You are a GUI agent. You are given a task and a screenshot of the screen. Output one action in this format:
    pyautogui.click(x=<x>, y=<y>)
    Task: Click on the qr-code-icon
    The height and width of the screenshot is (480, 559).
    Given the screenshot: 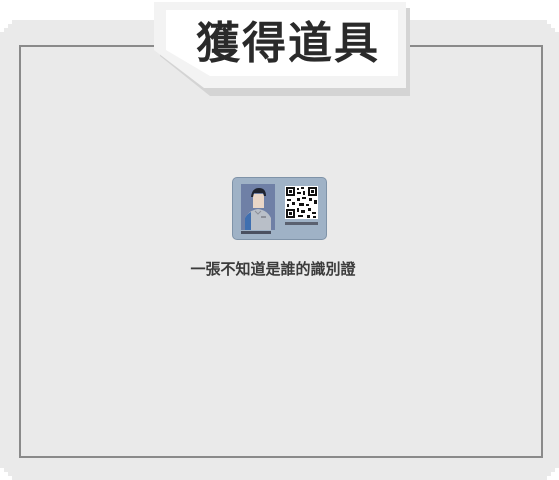 What is the action you would take?
    pyautogui.click(x=301, y=202)
    